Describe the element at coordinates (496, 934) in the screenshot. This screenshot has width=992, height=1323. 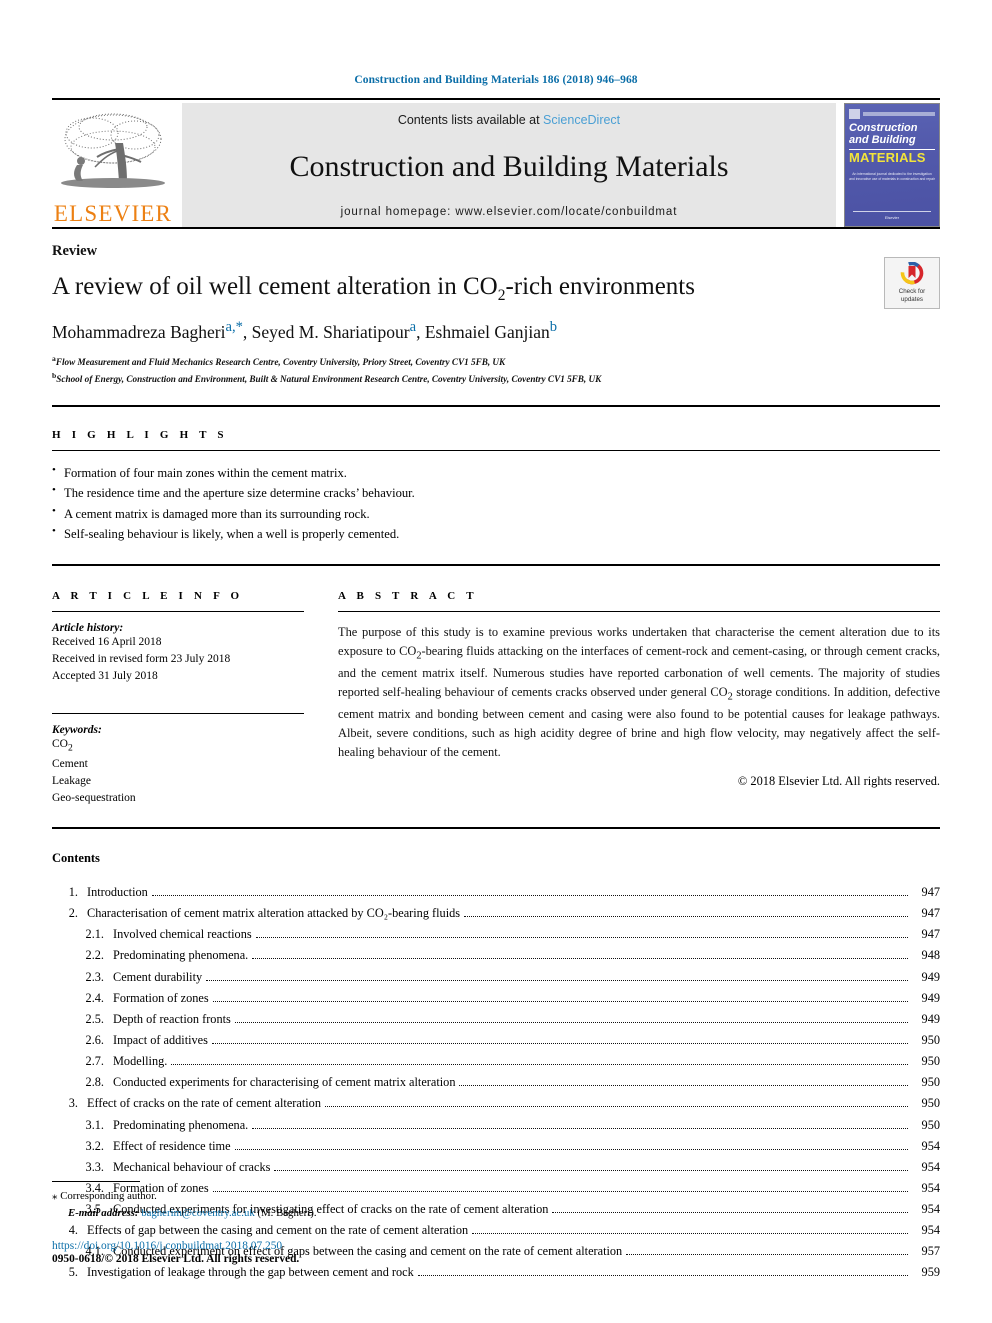
I see `toc-entry: 2.1. Involved chemical reactions 947` at that location.